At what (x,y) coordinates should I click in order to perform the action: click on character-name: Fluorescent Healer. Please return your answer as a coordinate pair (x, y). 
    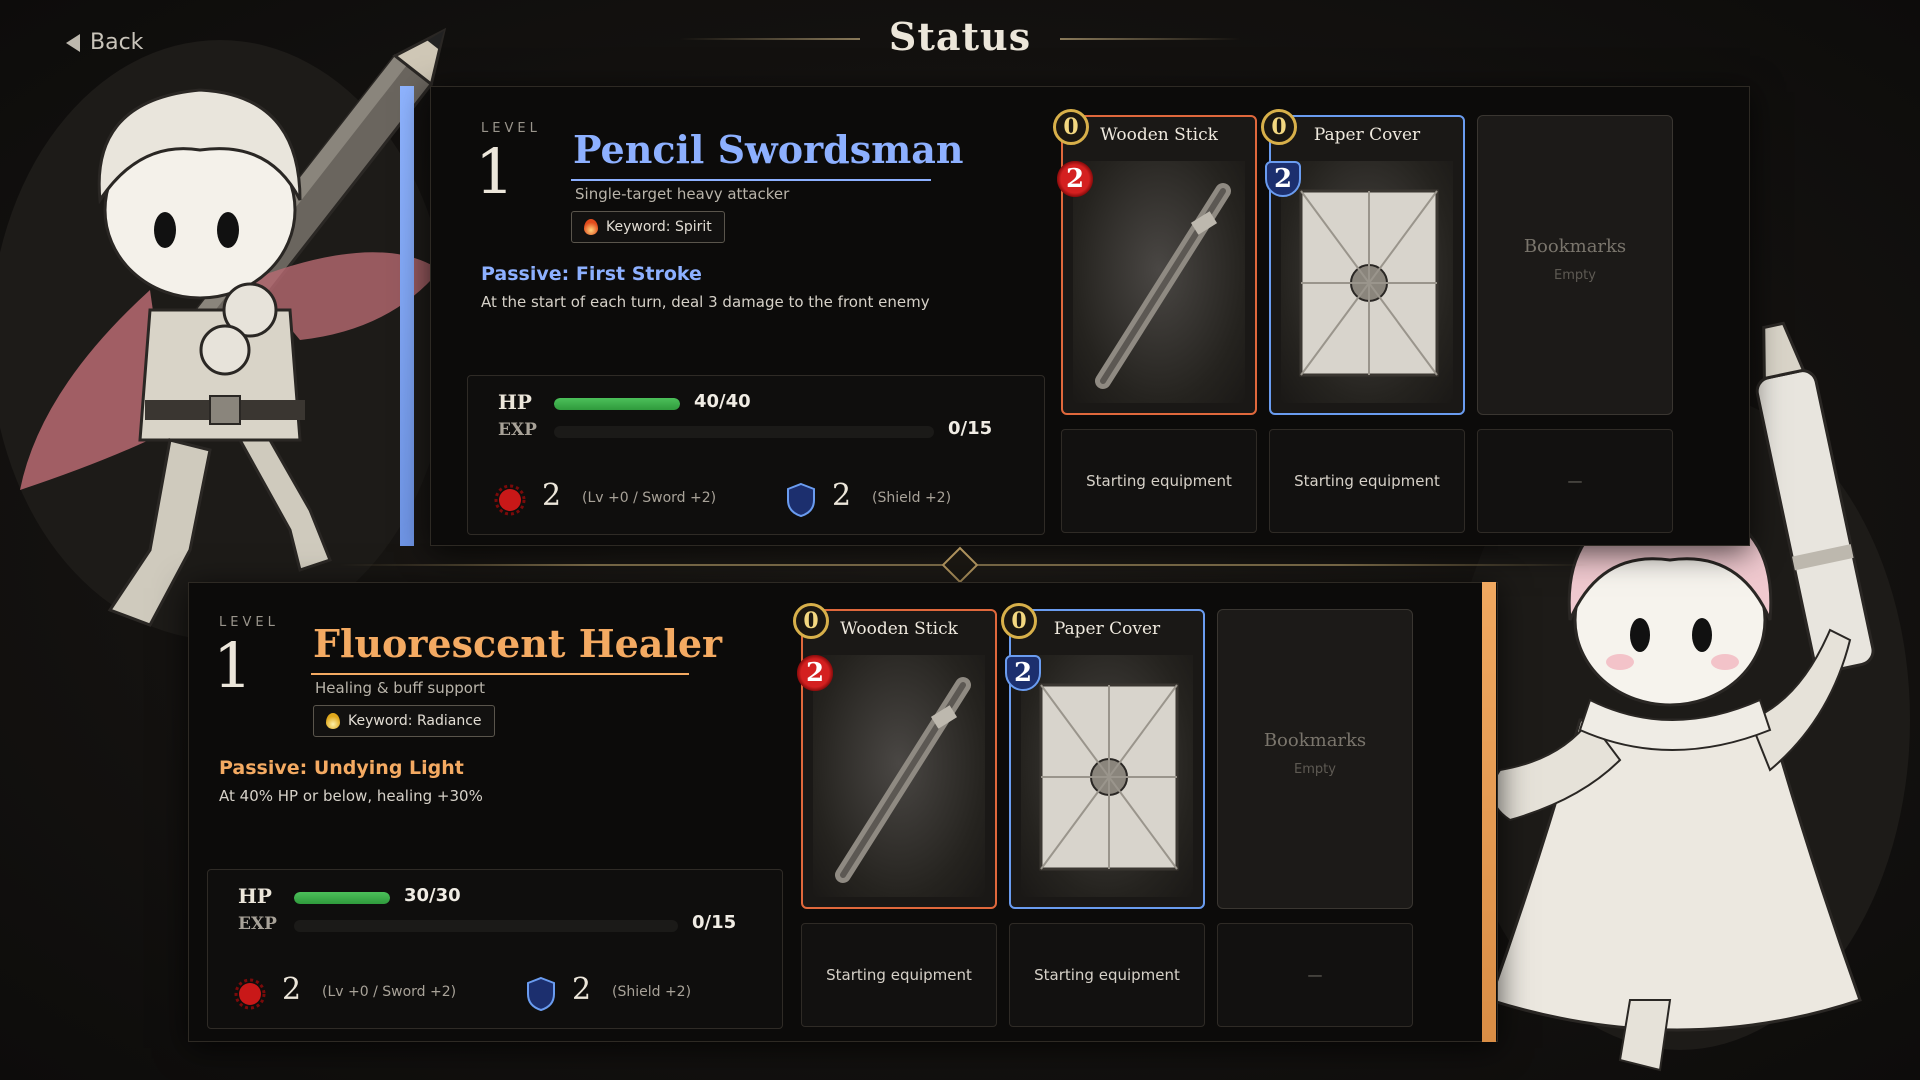
    Looking at the image, I should click on (518, 643).